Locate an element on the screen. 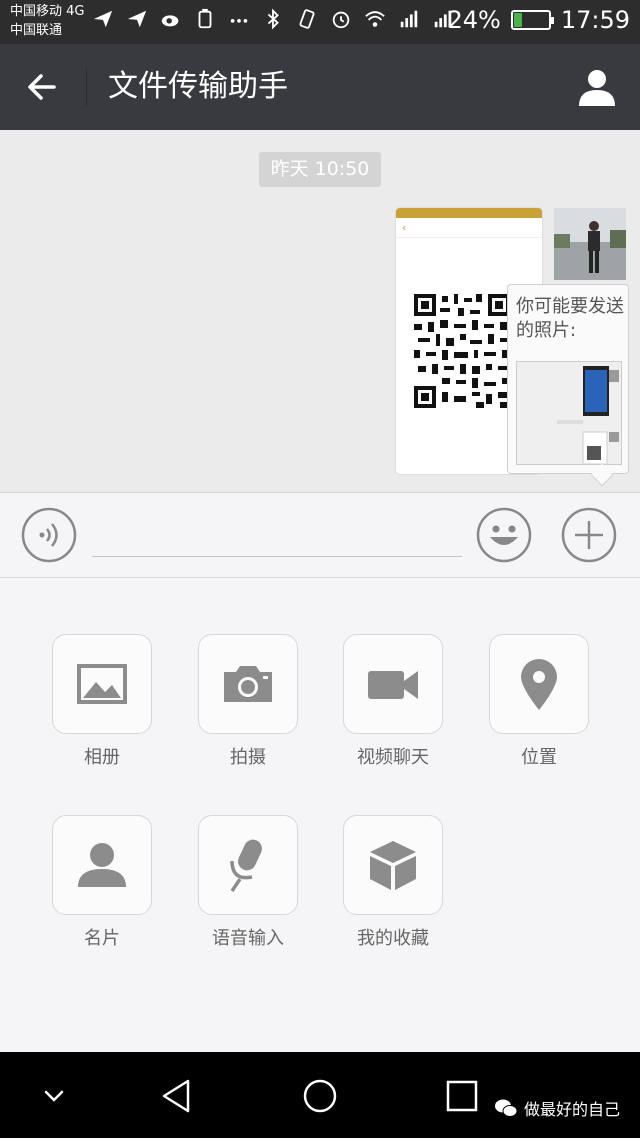  voice-input-tile is located at coordinates (248, 865).